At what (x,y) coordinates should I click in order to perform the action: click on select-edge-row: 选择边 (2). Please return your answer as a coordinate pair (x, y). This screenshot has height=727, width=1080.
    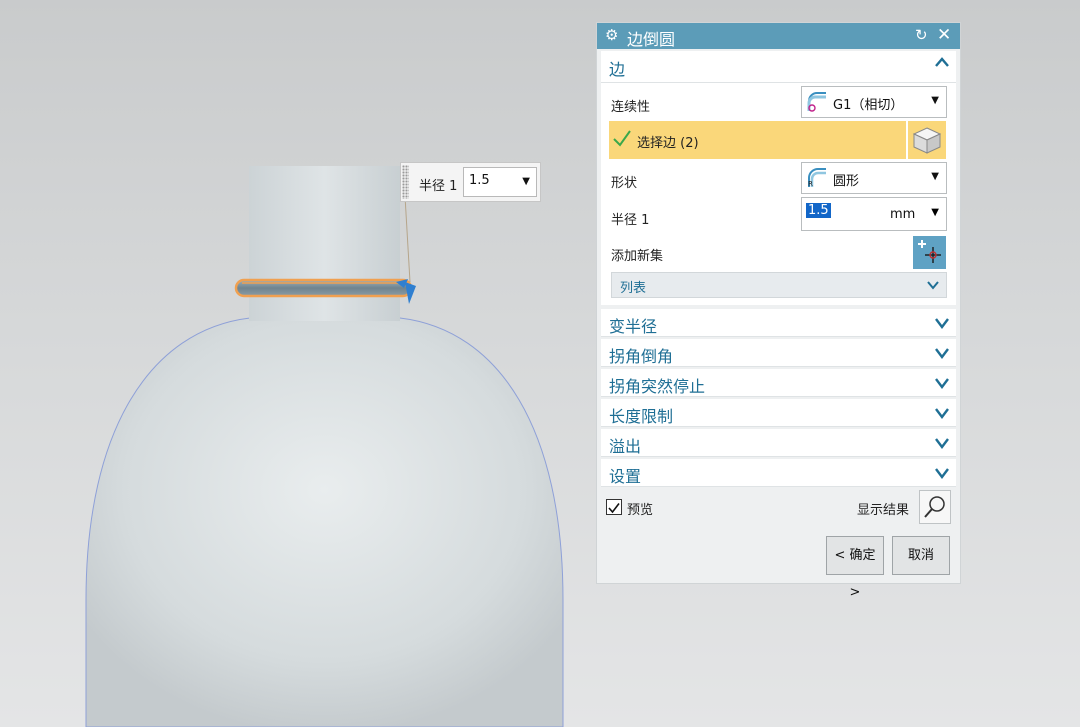
    Looking at the image, I should click on (757, 140).